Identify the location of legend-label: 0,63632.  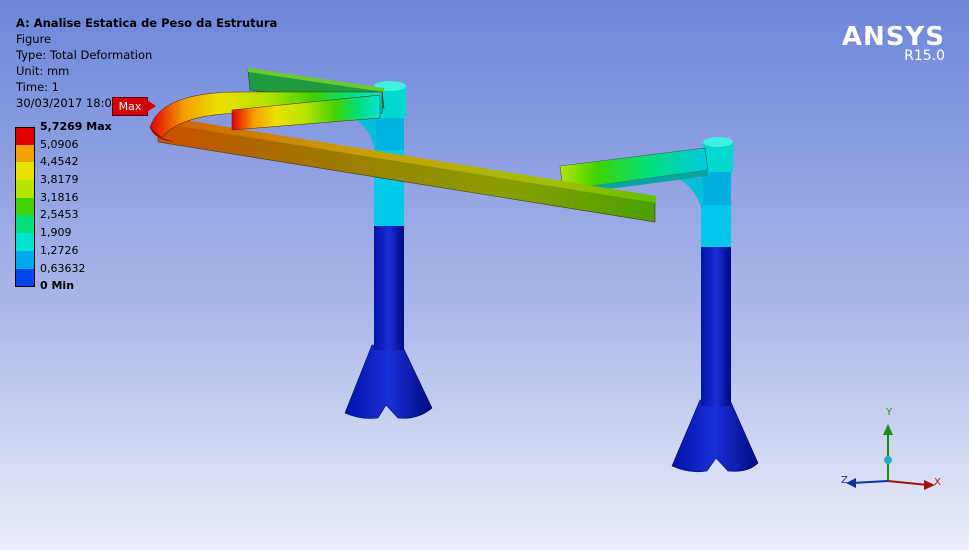
(63, 268).